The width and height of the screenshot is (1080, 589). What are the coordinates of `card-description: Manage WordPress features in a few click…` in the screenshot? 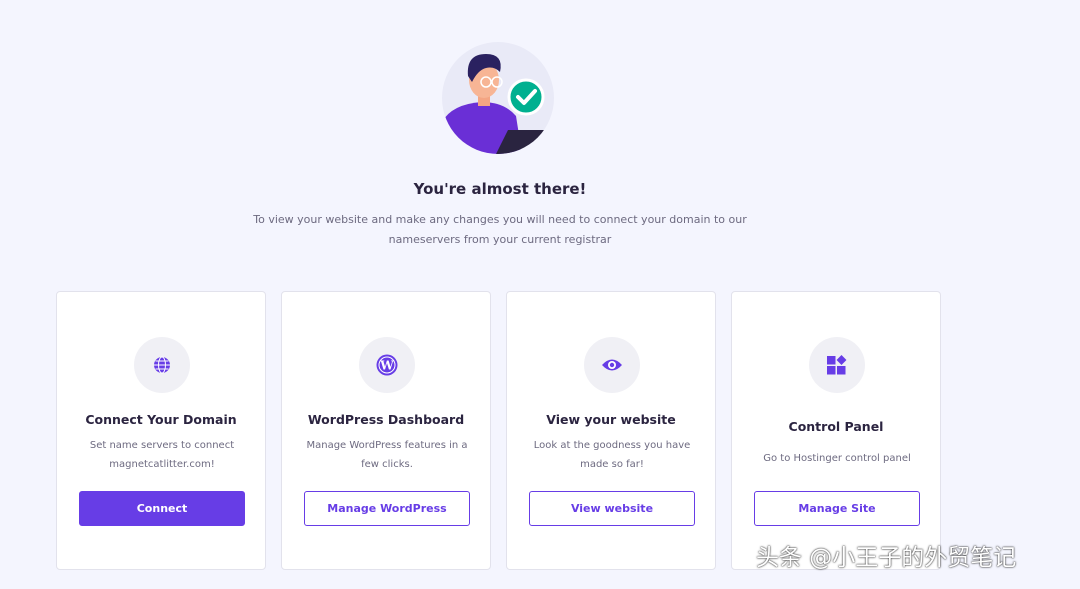 It's located at (387, 455).